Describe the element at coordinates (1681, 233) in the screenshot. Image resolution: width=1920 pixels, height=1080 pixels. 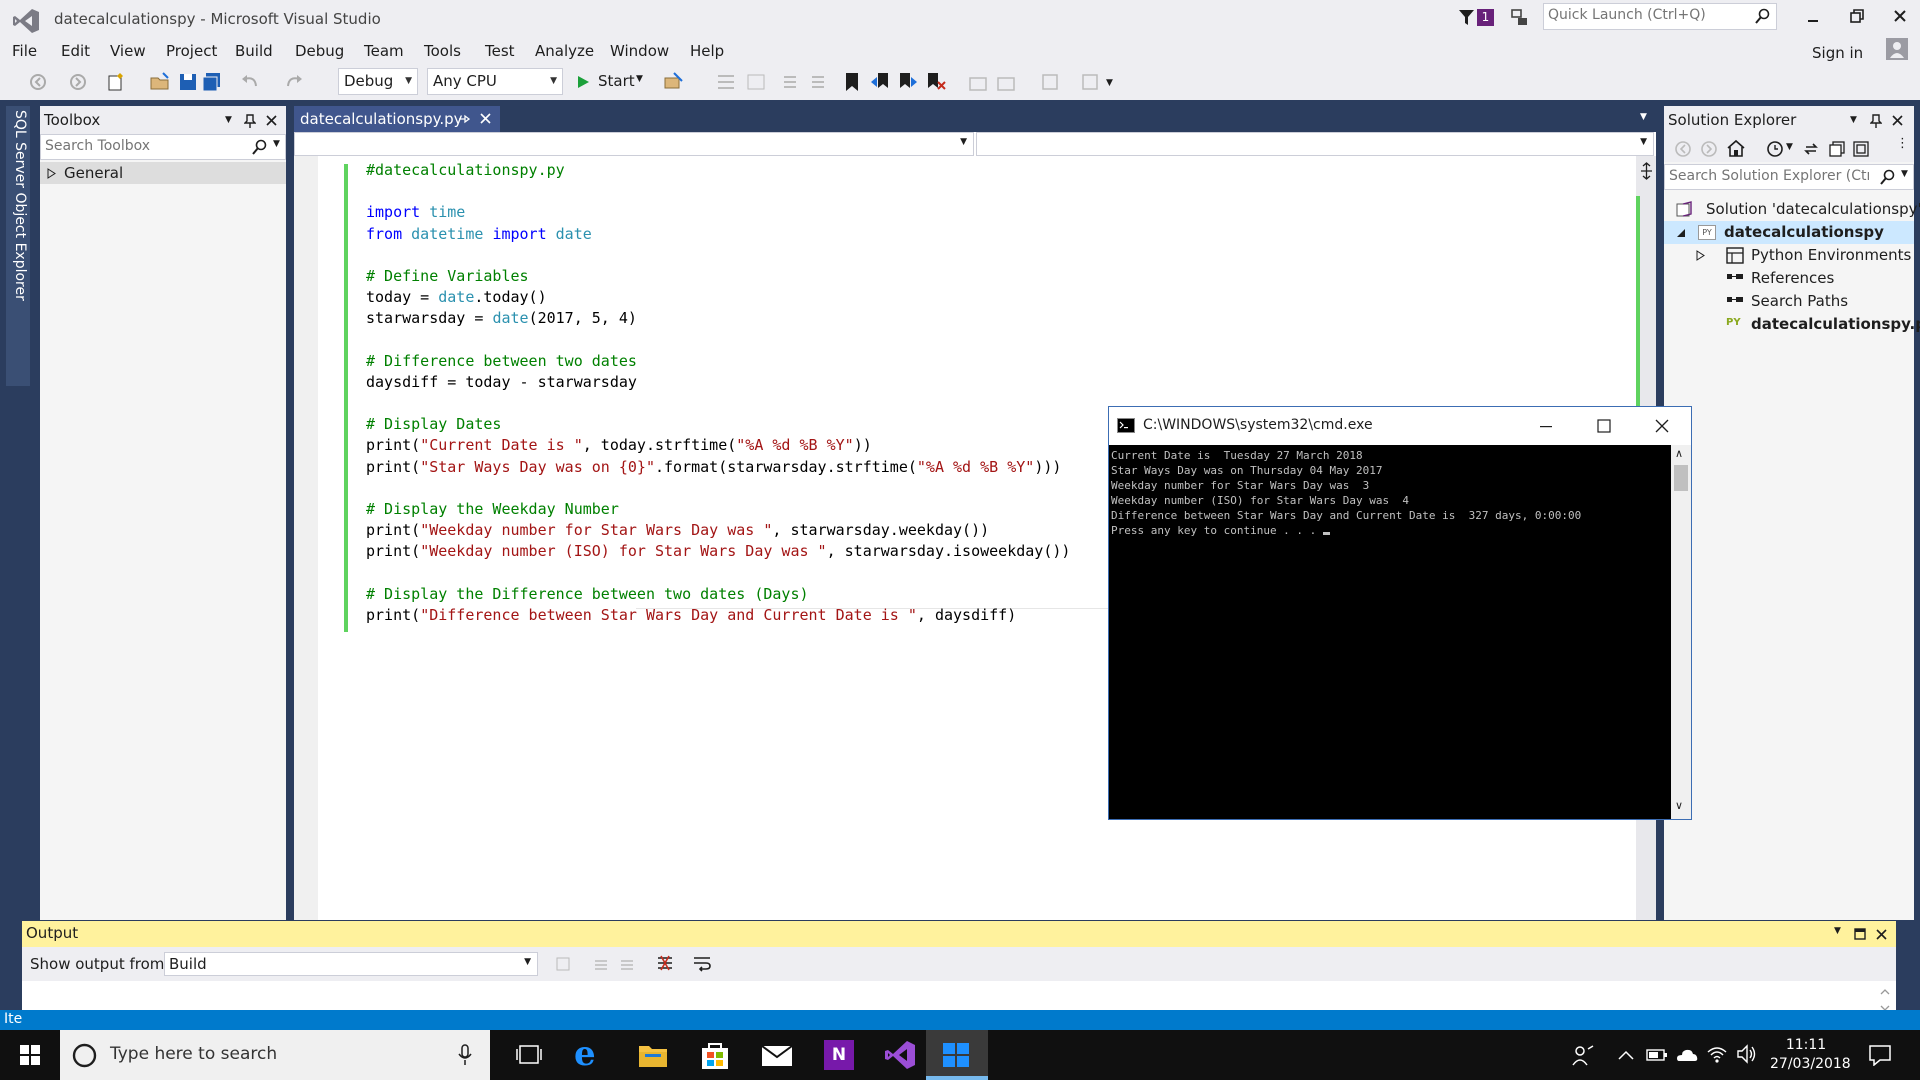
I see `collapse-arrow-icon` at that location.